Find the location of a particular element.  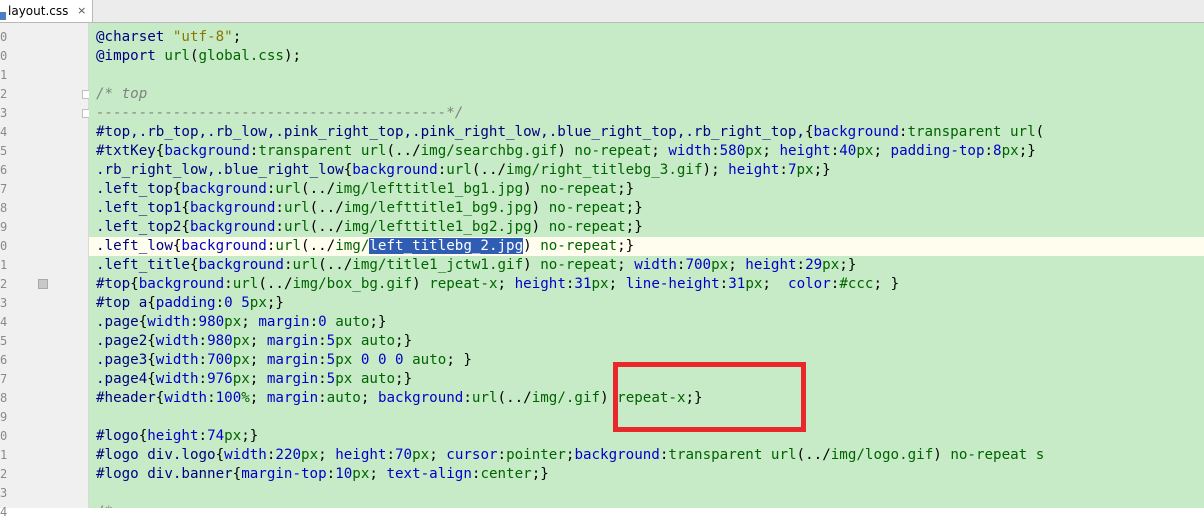

code-line: /* nav is located at coordinates (646, 505).